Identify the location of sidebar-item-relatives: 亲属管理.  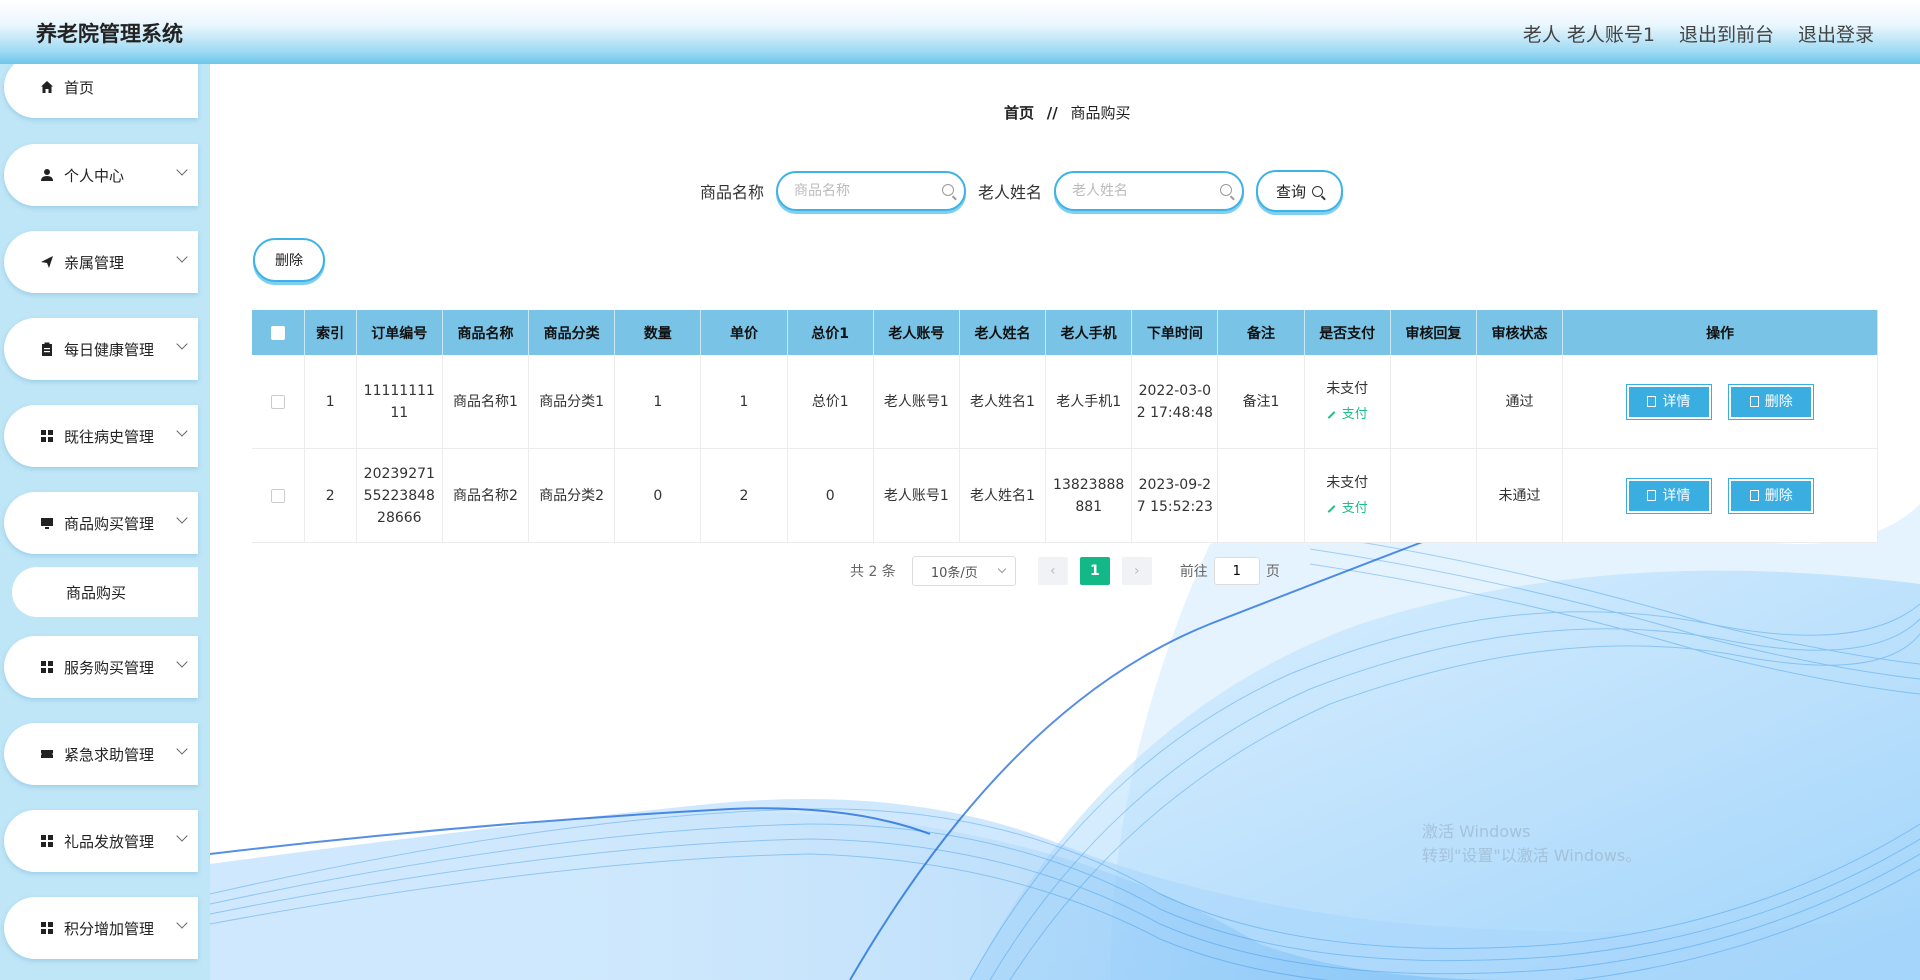
(101, 262).